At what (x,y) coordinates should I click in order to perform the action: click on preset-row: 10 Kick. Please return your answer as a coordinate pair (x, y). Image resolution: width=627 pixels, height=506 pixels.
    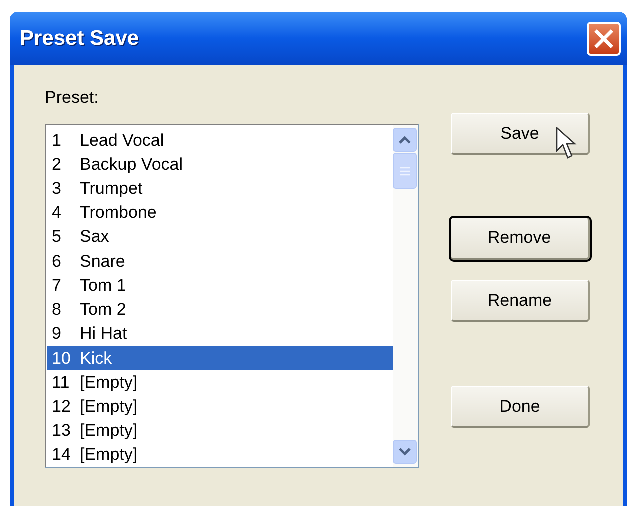
    Looking at the image, I should click on (220, 358).